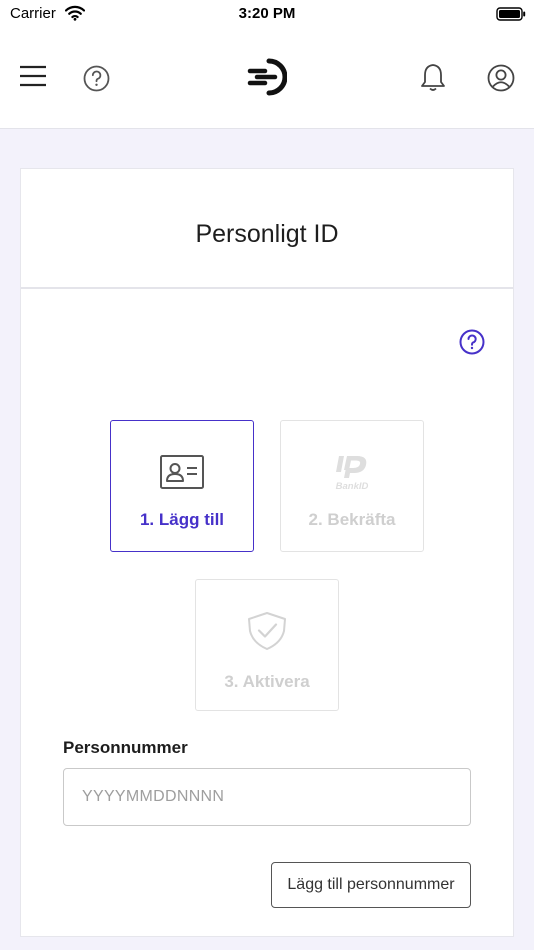 Image resolution: width=534 pixels, height=950 pixels. I want to click on menu-icon, so click(33, 76).